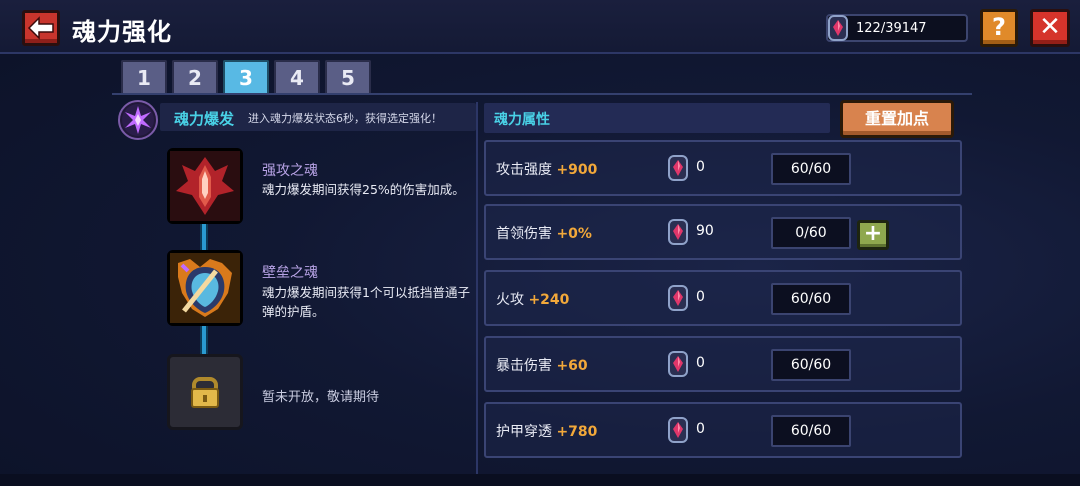 This screenshot has width=1080, height=486. What do you see at coordinates (999, 28) in the screenshot?
I see `help-button: ?` at bounding box center [999, 28].